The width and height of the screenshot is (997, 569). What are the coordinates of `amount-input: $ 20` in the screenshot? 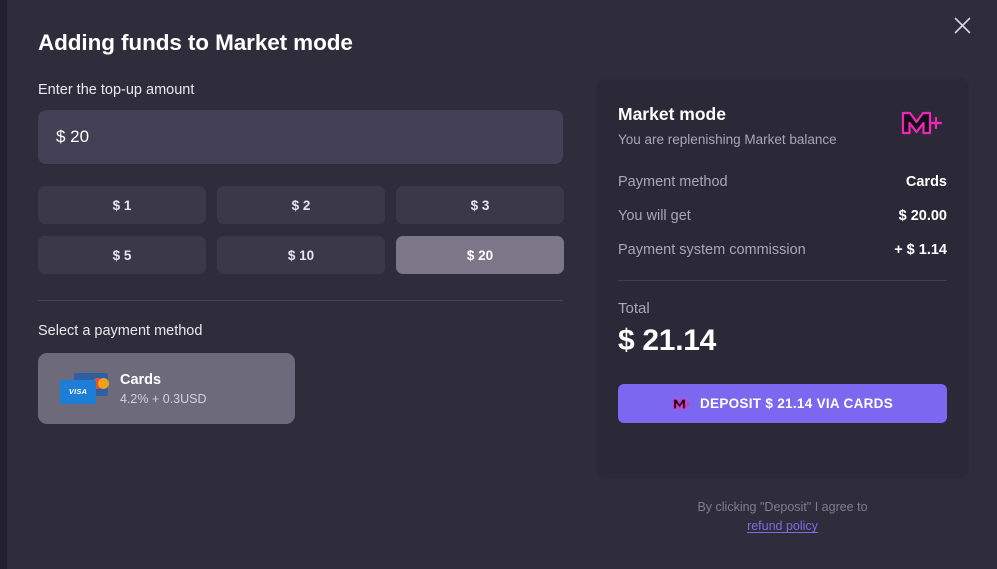 It's located at (300, 137).